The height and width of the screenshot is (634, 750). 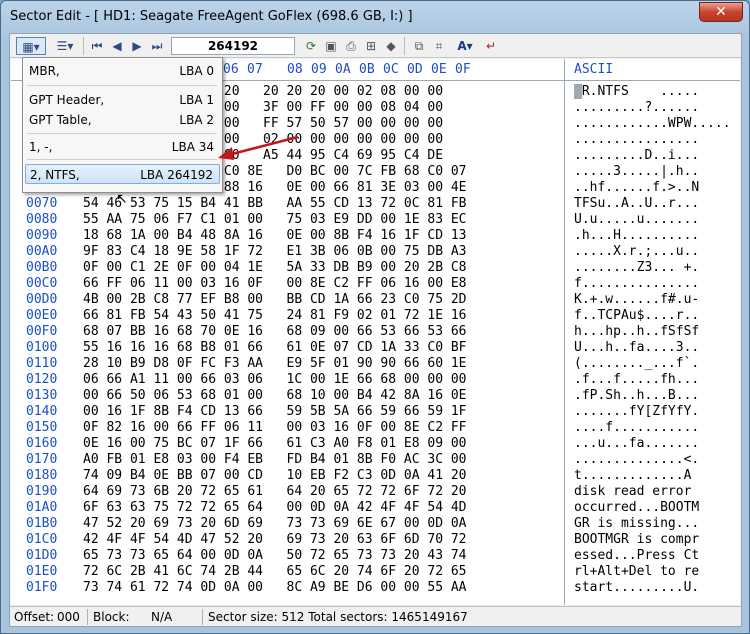 I want to click on export-icon: ⊞, so click(x=371, y=46).